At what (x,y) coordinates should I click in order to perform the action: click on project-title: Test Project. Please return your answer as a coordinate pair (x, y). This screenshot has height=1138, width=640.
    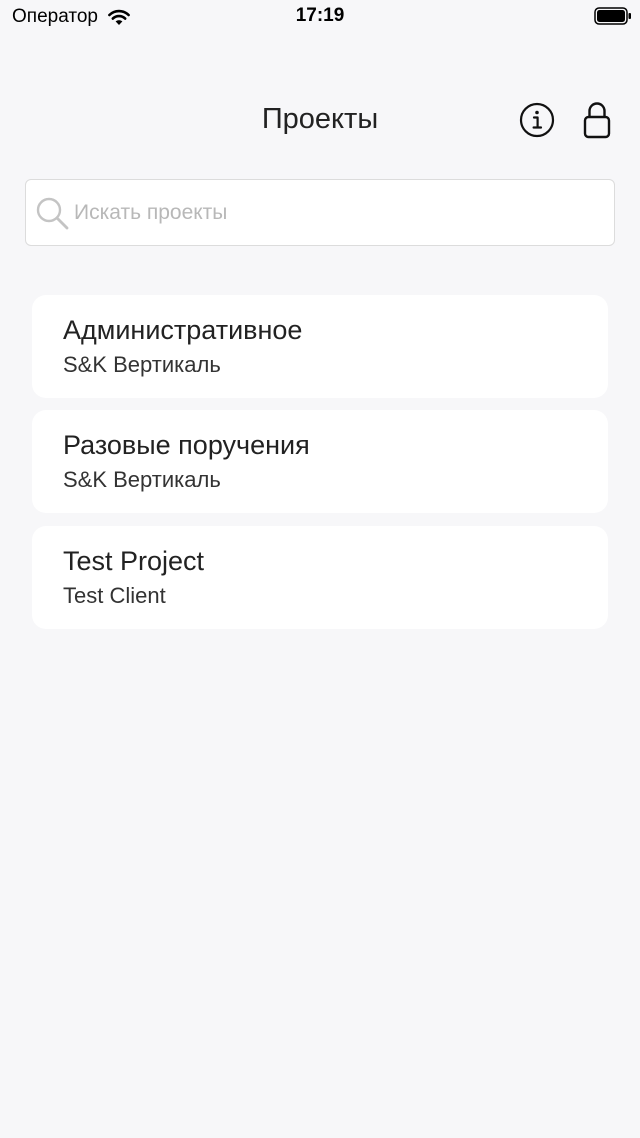
    Looking at the image, I should click on (134, 561).